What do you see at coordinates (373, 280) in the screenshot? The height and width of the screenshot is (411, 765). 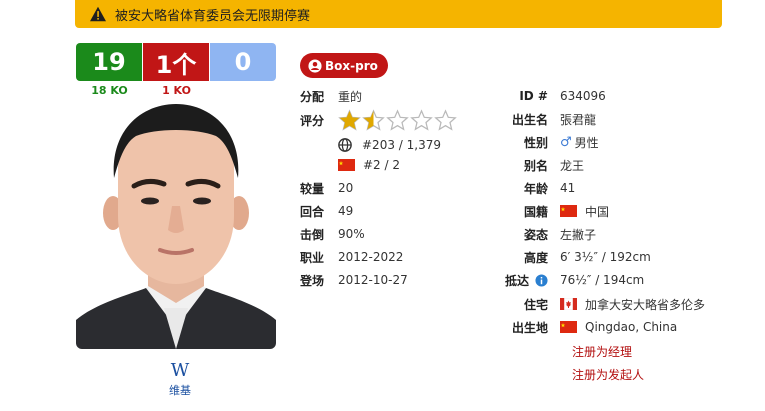 I see `debut-value: 2012-10-27` at bounding box center [373, 280].